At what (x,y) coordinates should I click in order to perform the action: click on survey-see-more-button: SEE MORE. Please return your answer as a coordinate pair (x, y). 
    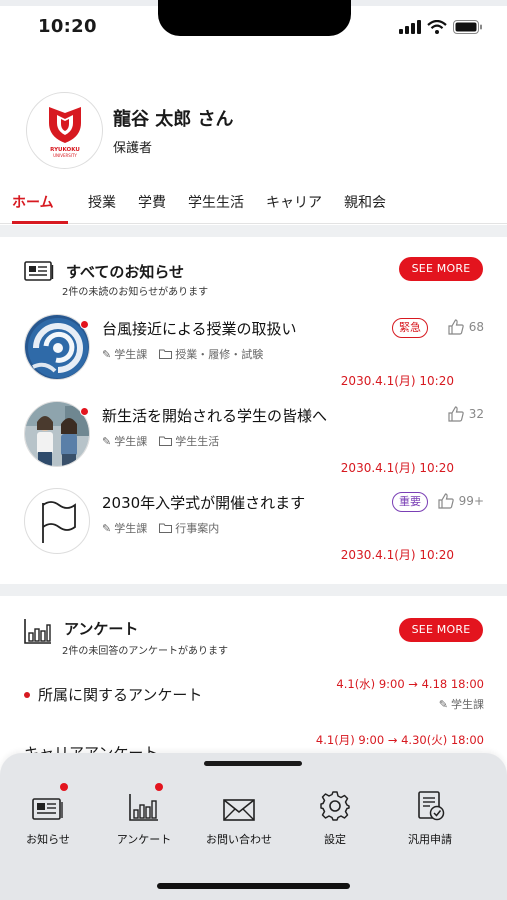
    Looking at the image, I should click on (441, 630).